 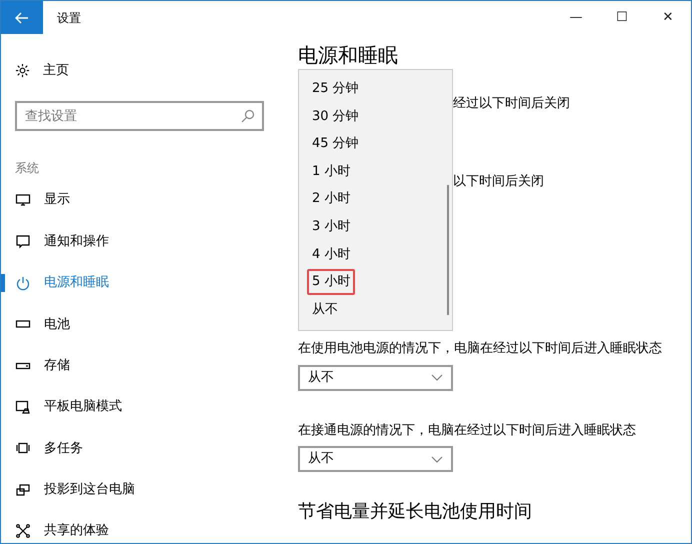 I want to click on dropdown-option: 25 分钟, so click(x=335, y=89).